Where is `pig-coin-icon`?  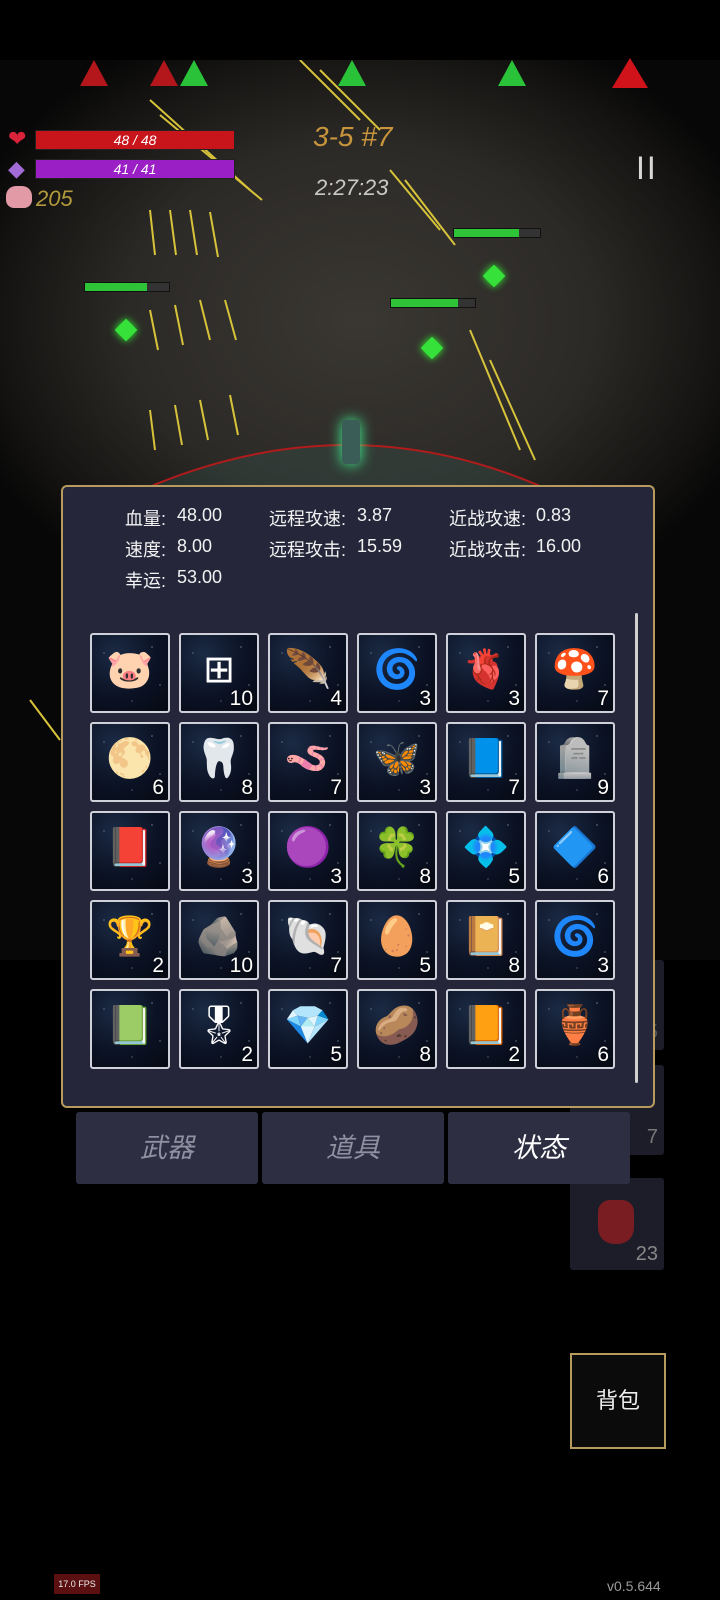 pig-coin-icon is located at coordinates (19, 197).